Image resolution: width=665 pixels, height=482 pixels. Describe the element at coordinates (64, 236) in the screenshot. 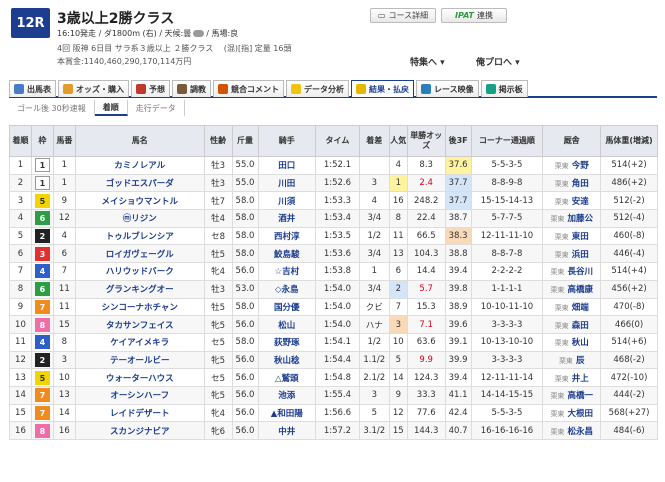

I see `horse-number-cell: 4` at that location.